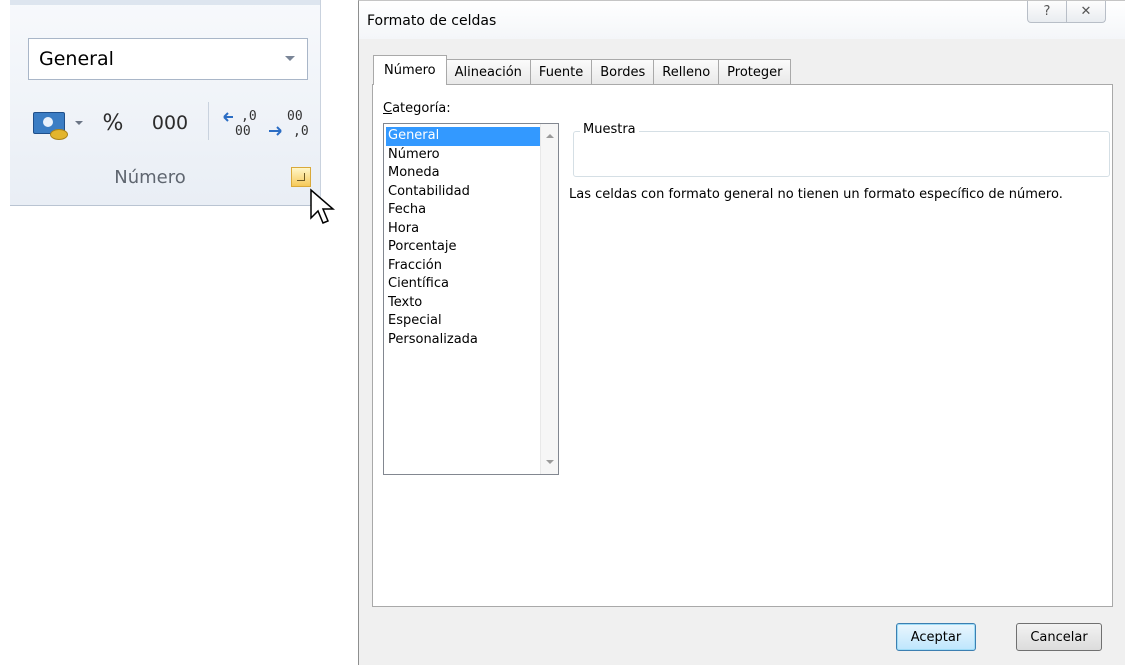 This screenshot has height=665, width=1125. What do you see at coordinates (841, 154) in the screenshot?
I see `sample-groupbox` at bounding box center [841, 154].